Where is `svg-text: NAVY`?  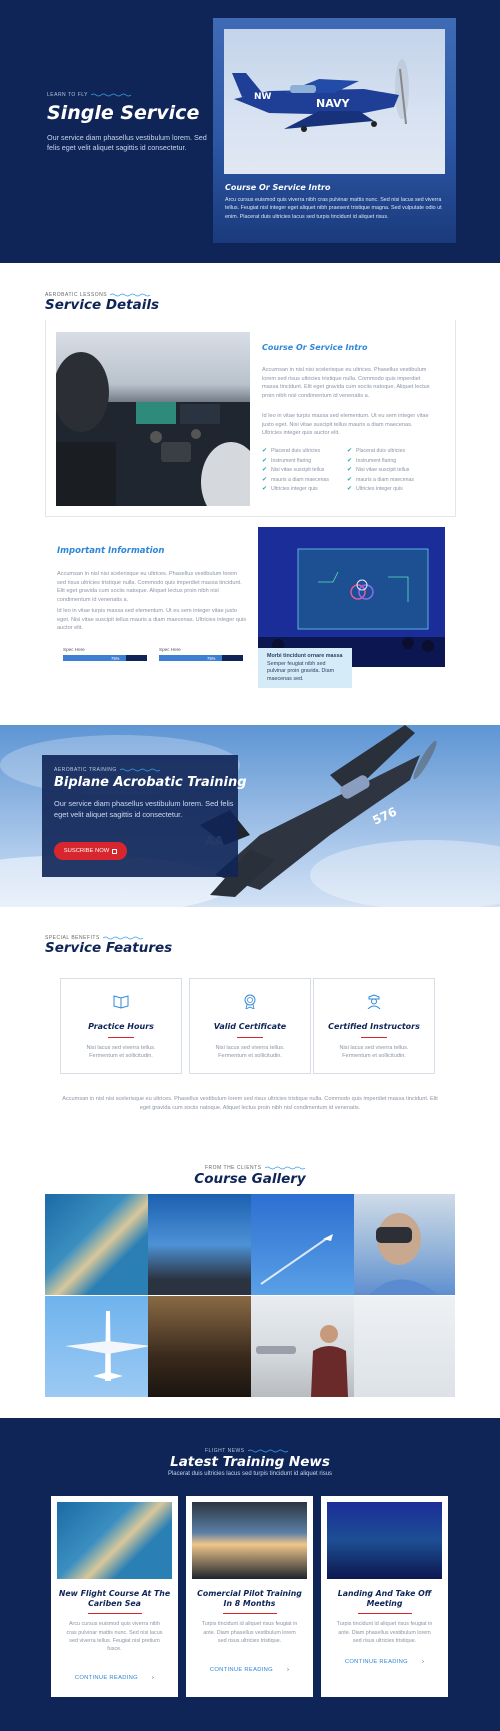
svg-text: NAVY is located at coordinates (333, 103).